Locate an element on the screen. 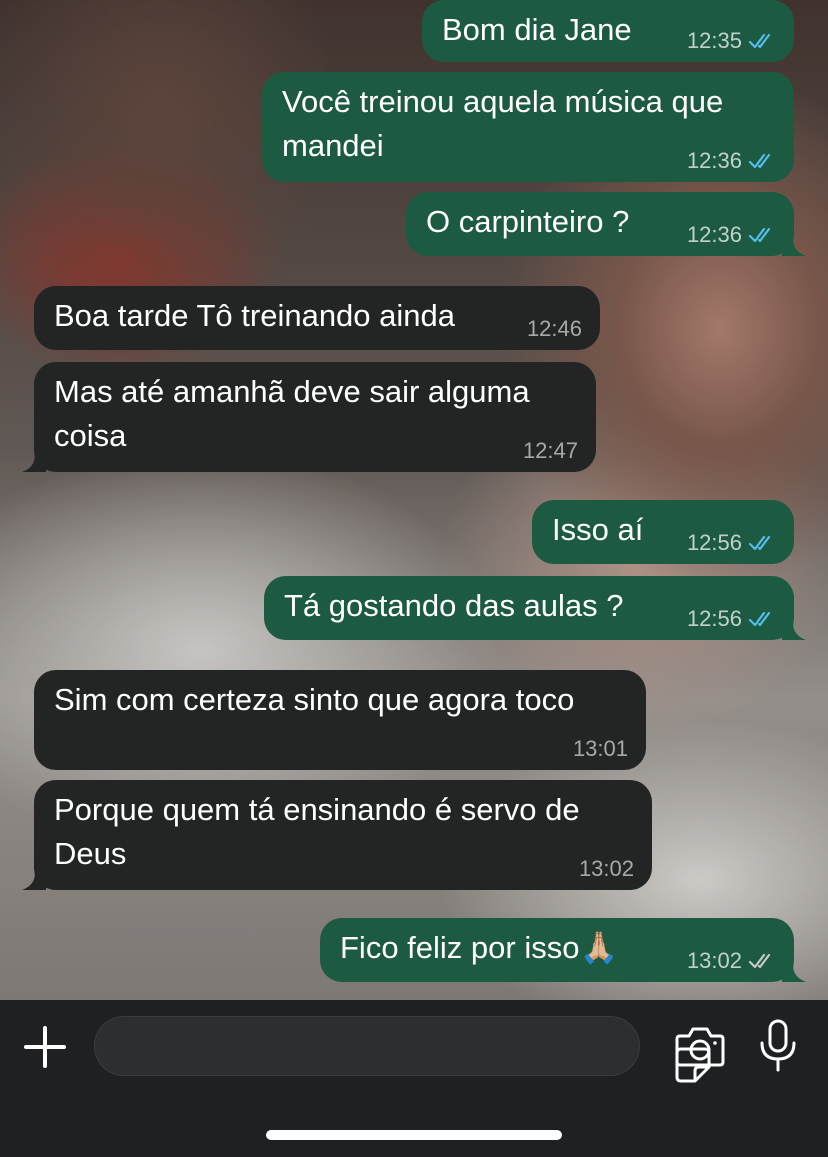 This screenshot has height=1157, width=828. message-bubble-incoming: Boa tarde Tô treinando ainda 12:46 is located at coordinates (317, 318).